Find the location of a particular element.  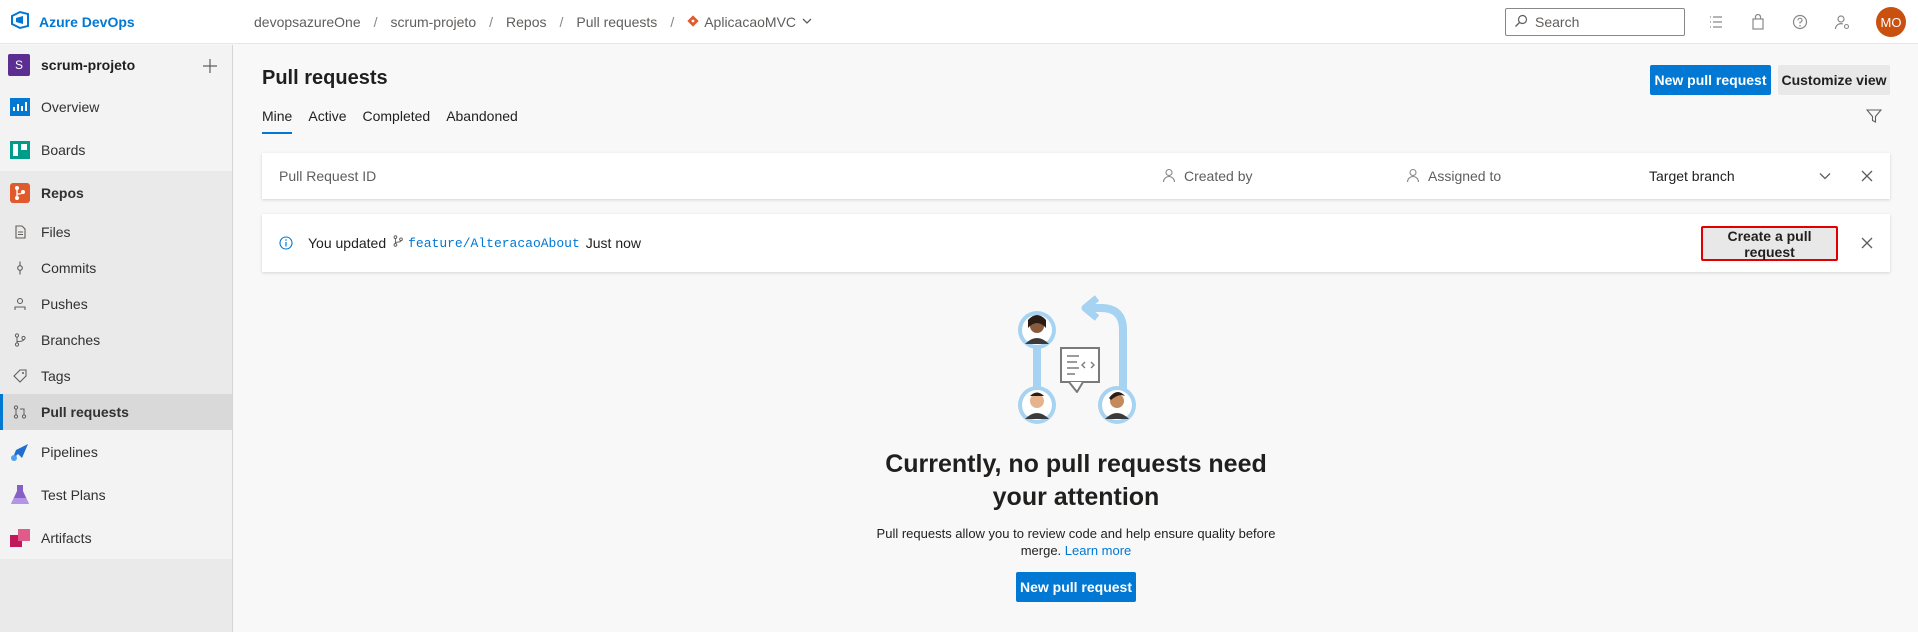

search-input: Search is located at coordinates (1595, 22).